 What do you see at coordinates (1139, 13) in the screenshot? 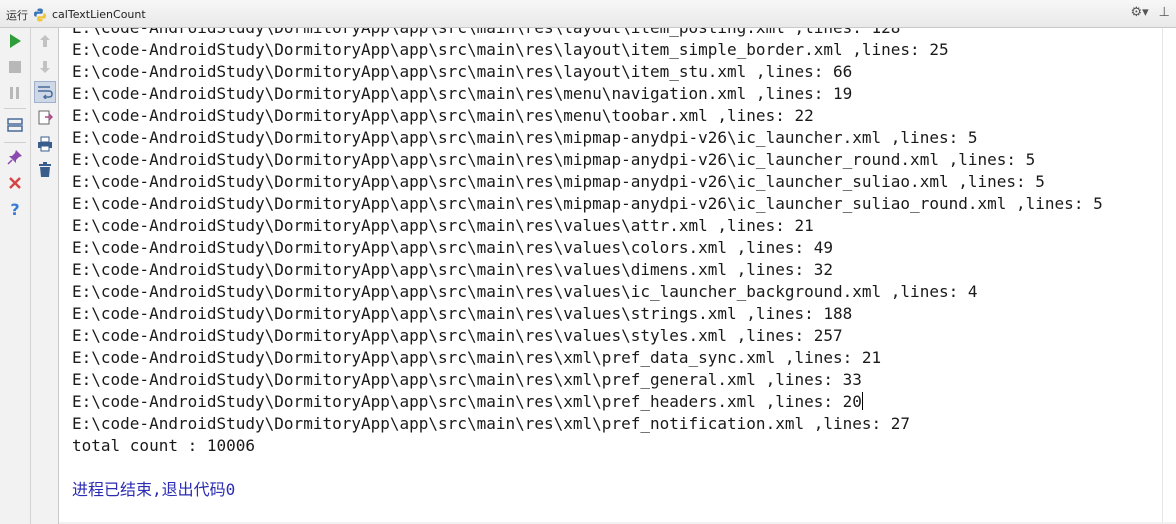
I see `gear-icon: ⚙▾` at bounding box center [1139, 13].